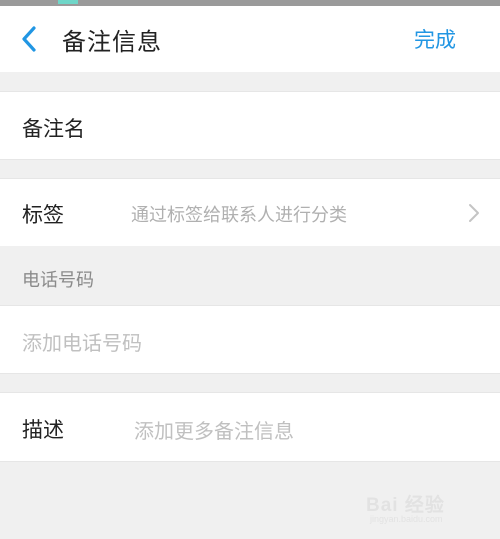 The image size is (500, 539). I want to click on phone-input: 添加电话号码, so click(82, 341).